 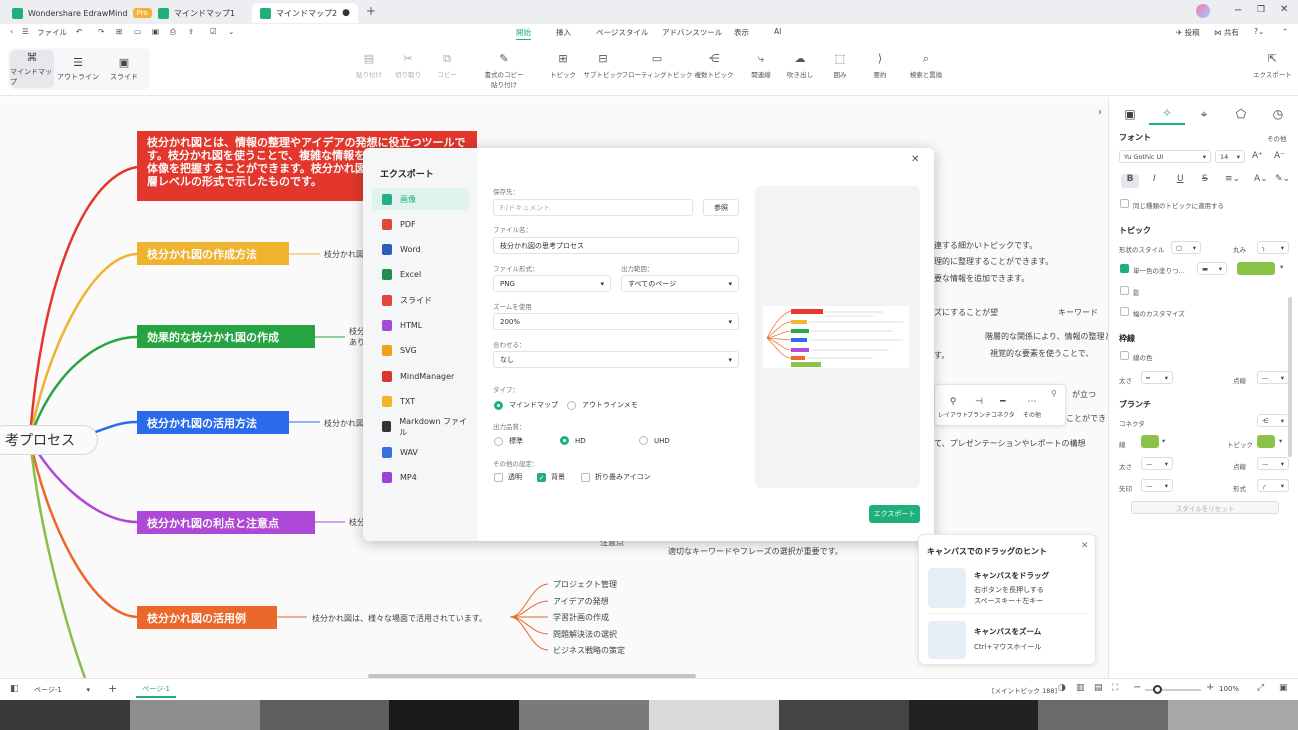 I want to click on format-item: PDF, so click(x=420, y=224).